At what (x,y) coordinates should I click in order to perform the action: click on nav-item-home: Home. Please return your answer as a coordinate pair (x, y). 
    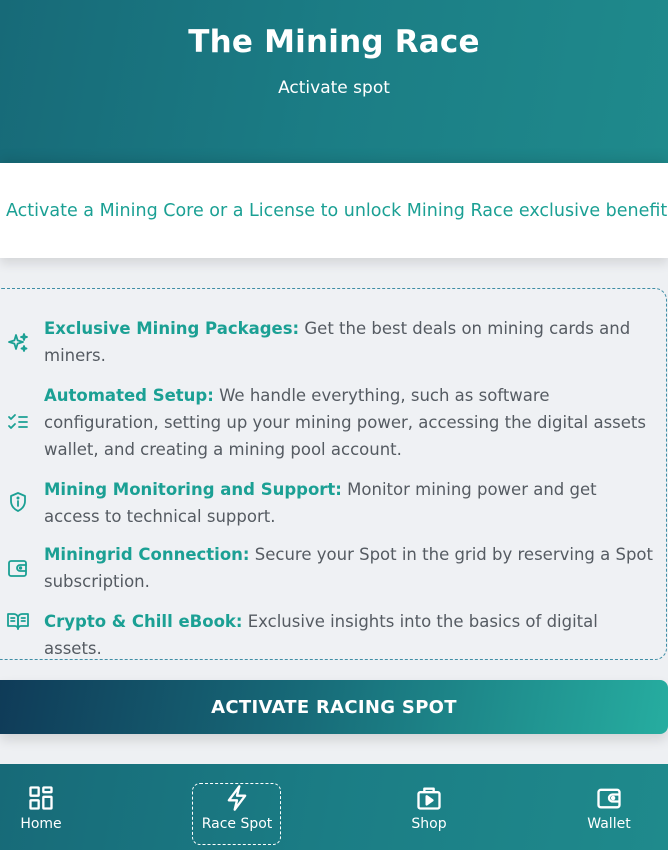
    Looking at the image, I should click on (45, 808).